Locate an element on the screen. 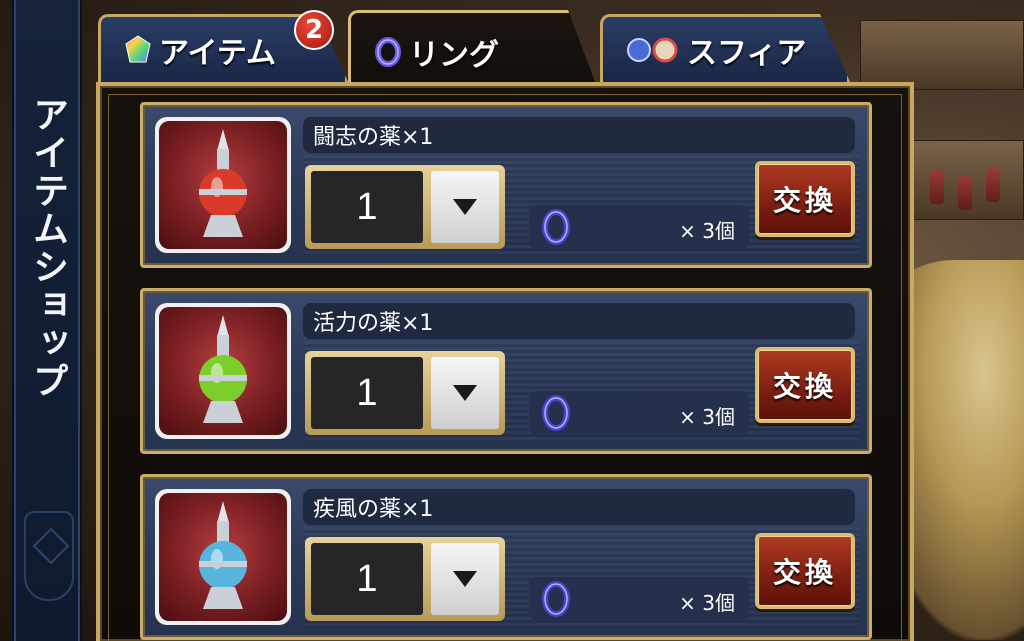 The width and height of the screenshot is (1024, 641). tab-spheres-label: スフィア is located at coordinates (747, 53).